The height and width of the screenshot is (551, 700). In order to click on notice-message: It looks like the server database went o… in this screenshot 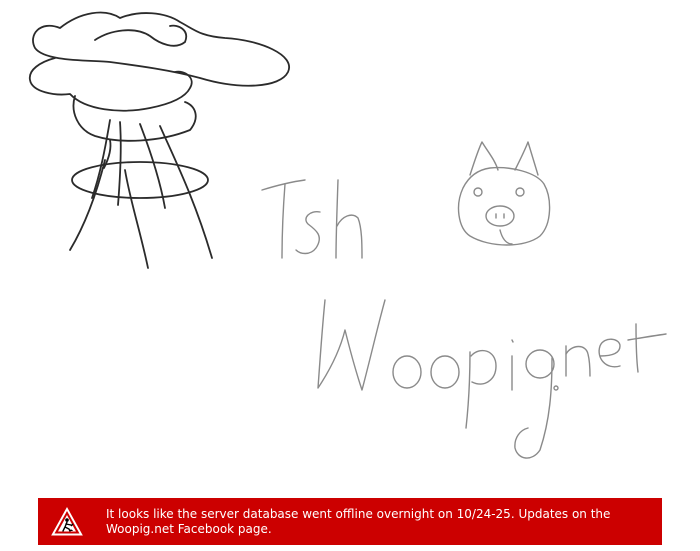, I will do `click(358, 521)`.